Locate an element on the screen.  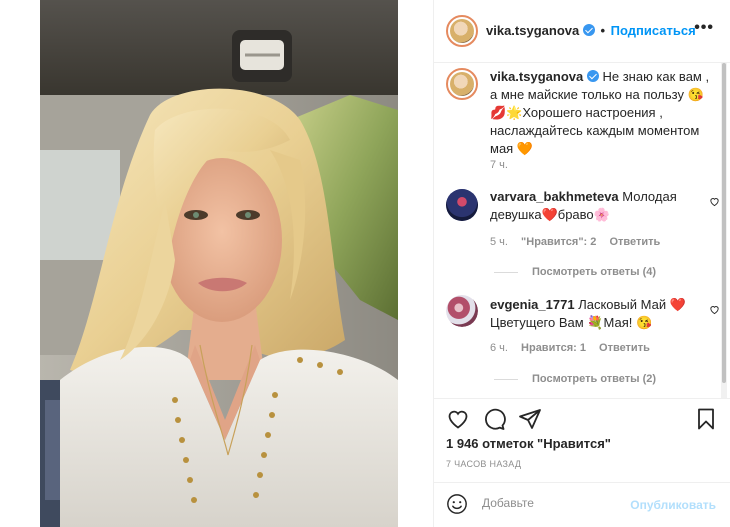
post-header: vika.tsyganova • Подписаться ••• is located at coordinates (582, 31).